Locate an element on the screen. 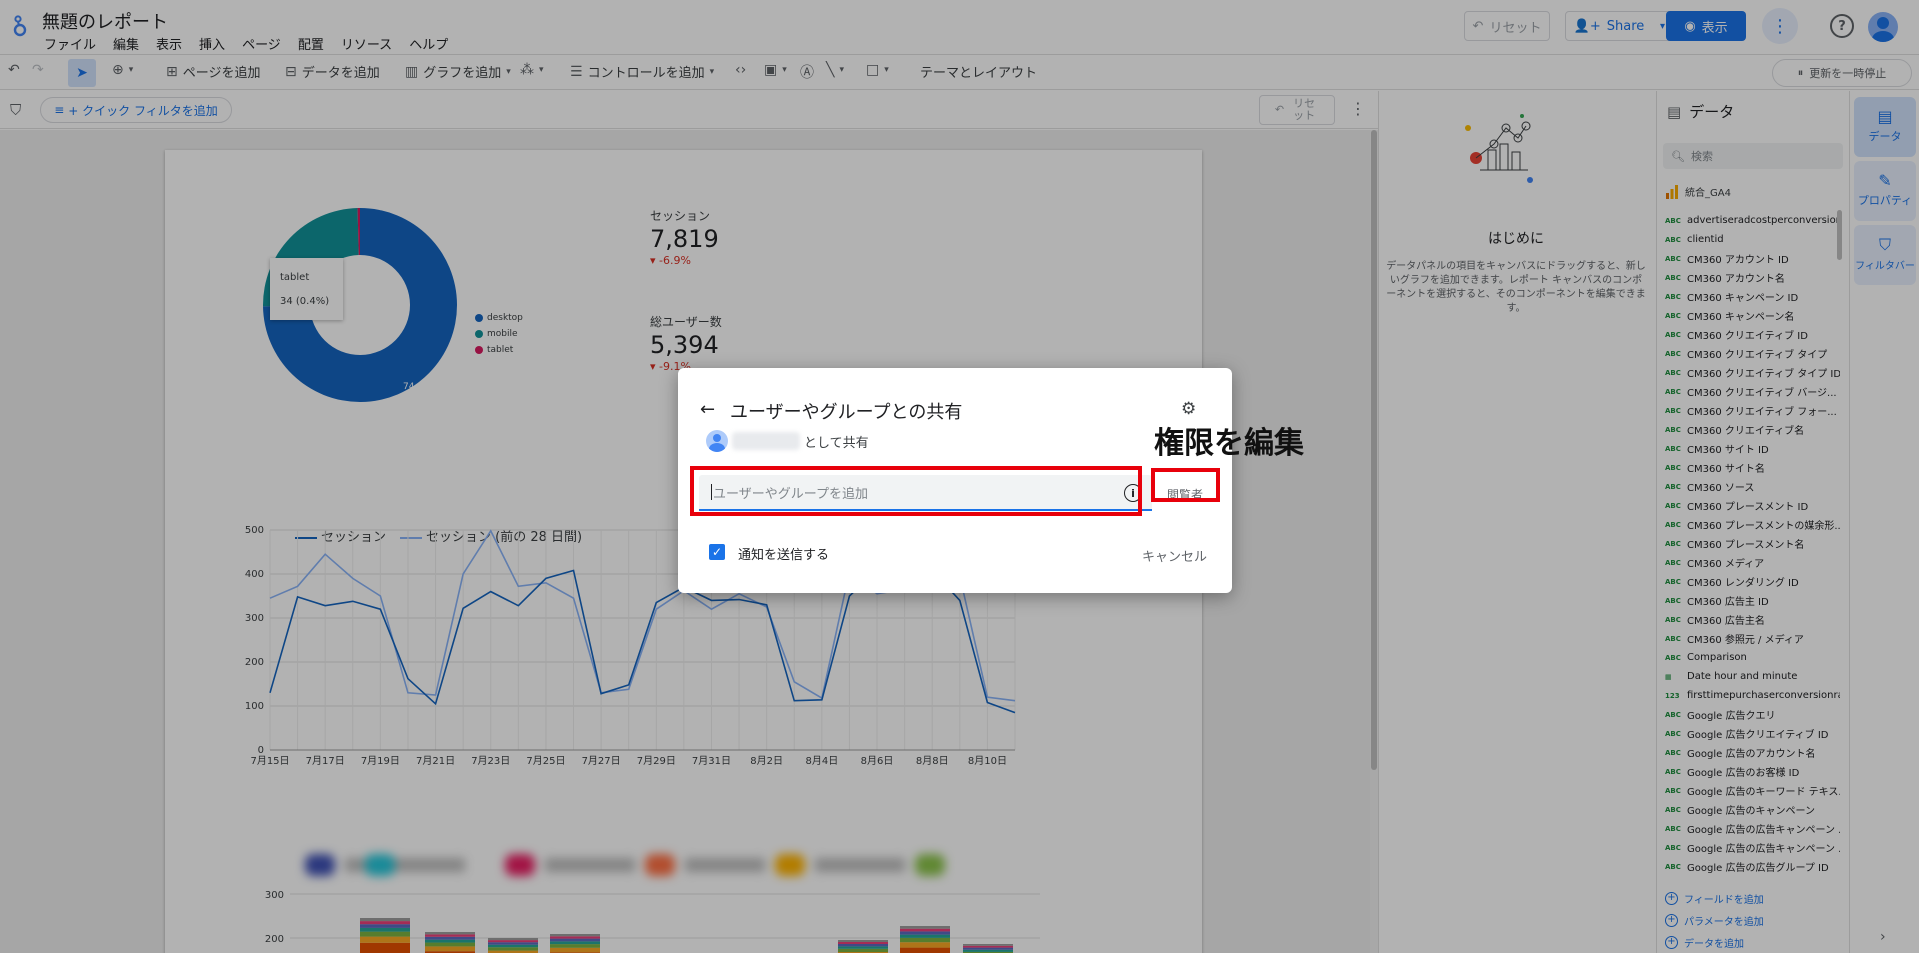 The width and height of the screenshot is (1919, 953). highlight-input-box is located at coordinates (916, 491).